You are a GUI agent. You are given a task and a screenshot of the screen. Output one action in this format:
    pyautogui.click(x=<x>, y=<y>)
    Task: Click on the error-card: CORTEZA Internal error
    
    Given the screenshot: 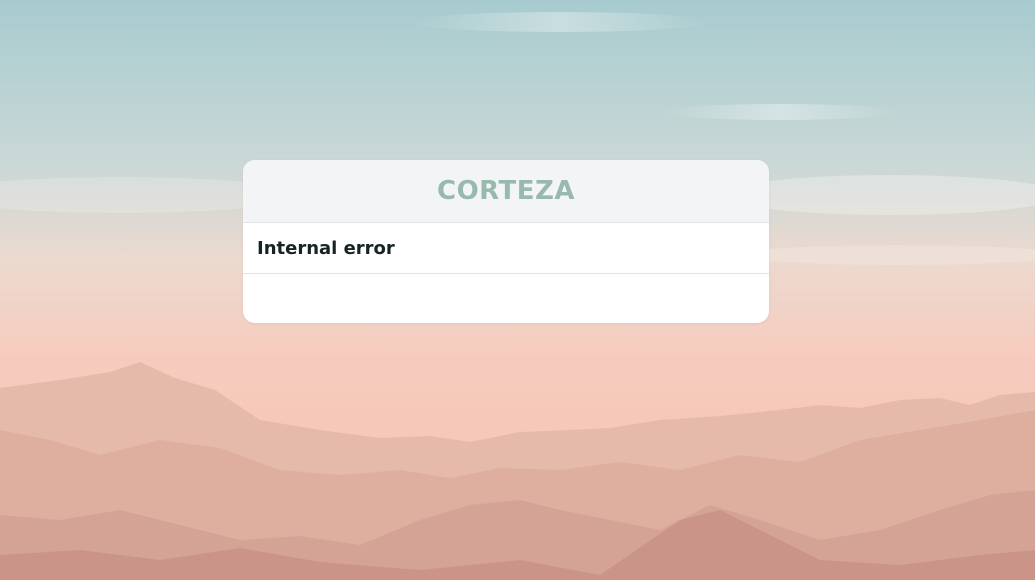 What is the action you would take?
    pyautogui.click(x=506, y=241)
    